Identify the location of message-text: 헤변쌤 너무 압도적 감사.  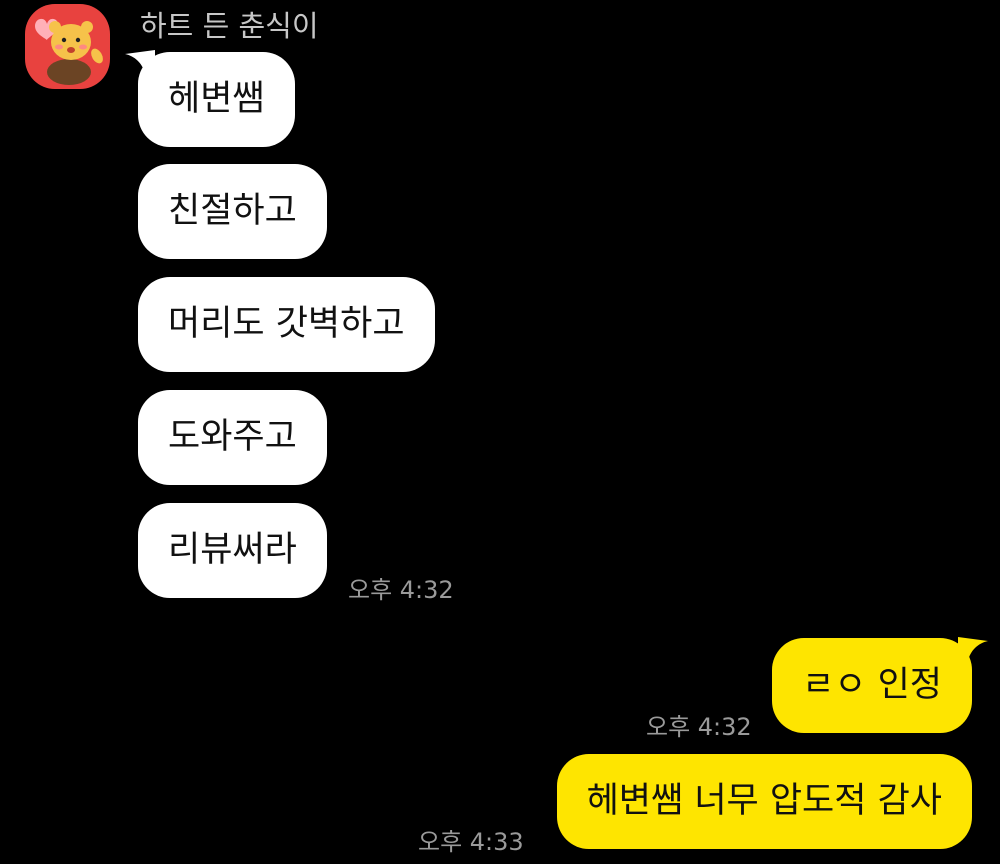
(764, 801).